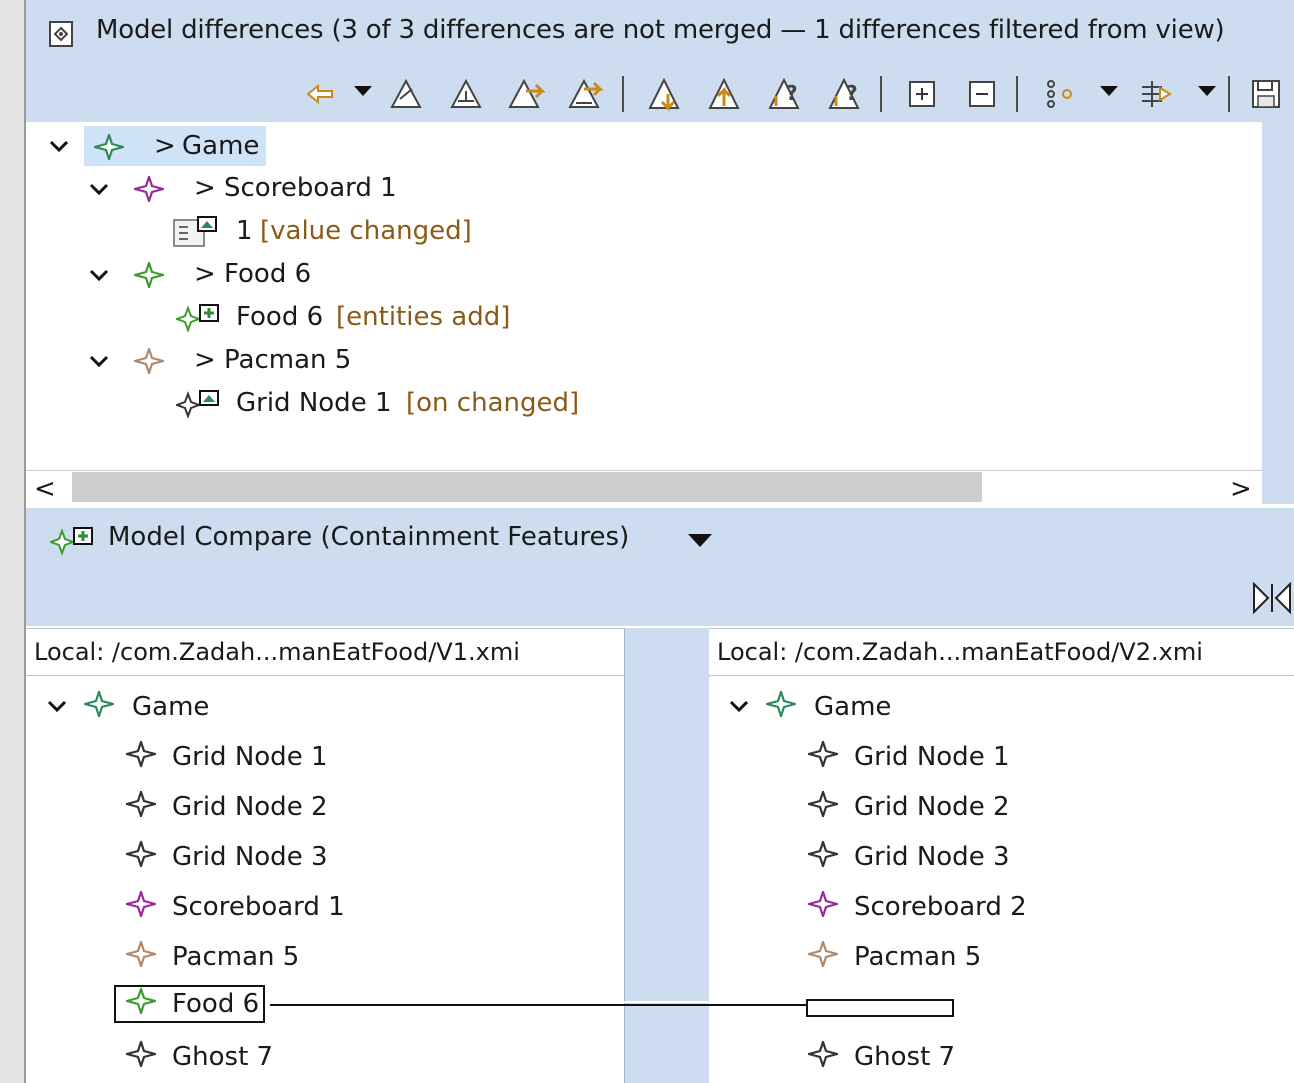 This screenshot has height=1083, width=1294. Describe the element at coordinates (466, 94) in the screenshot. I see `copy-all-left-icon` at that location.